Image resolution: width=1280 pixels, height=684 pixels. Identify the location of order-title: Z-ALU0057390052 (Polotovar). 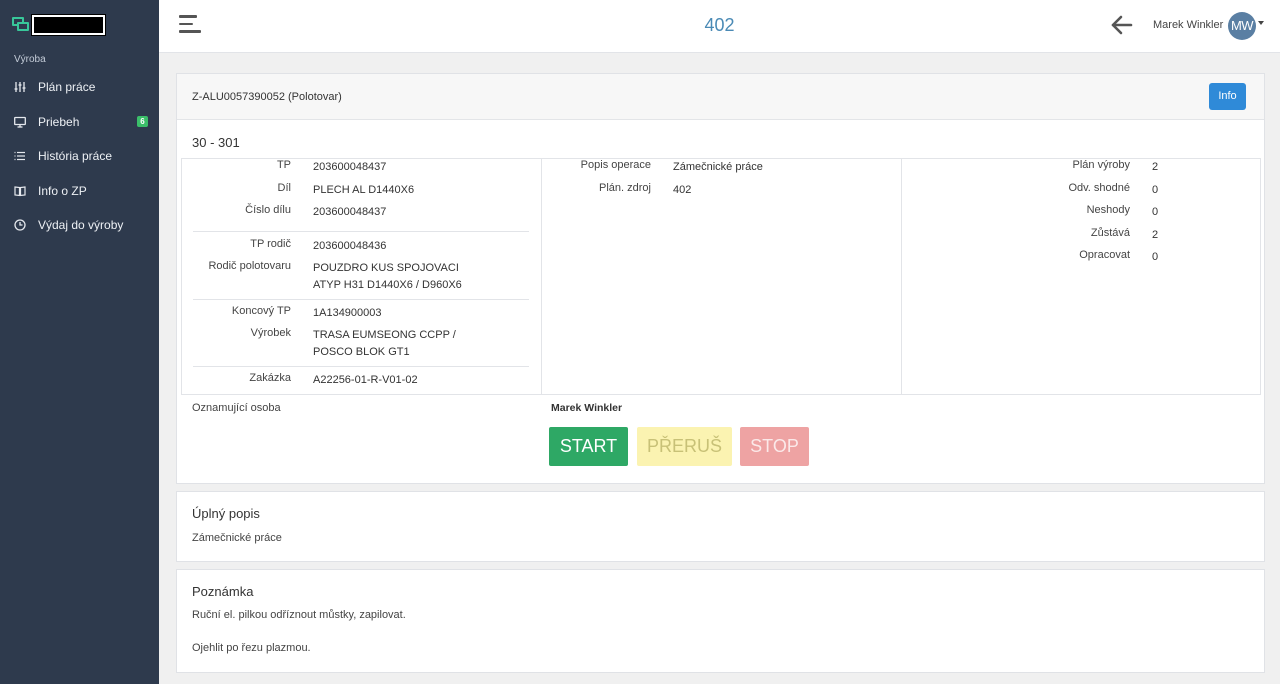
(267, 97).